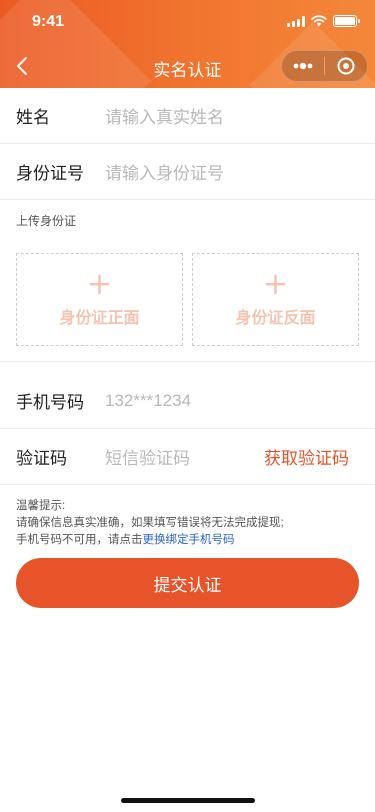 The image size is (375, 812). I want to click on close-button, so click(346, 66).